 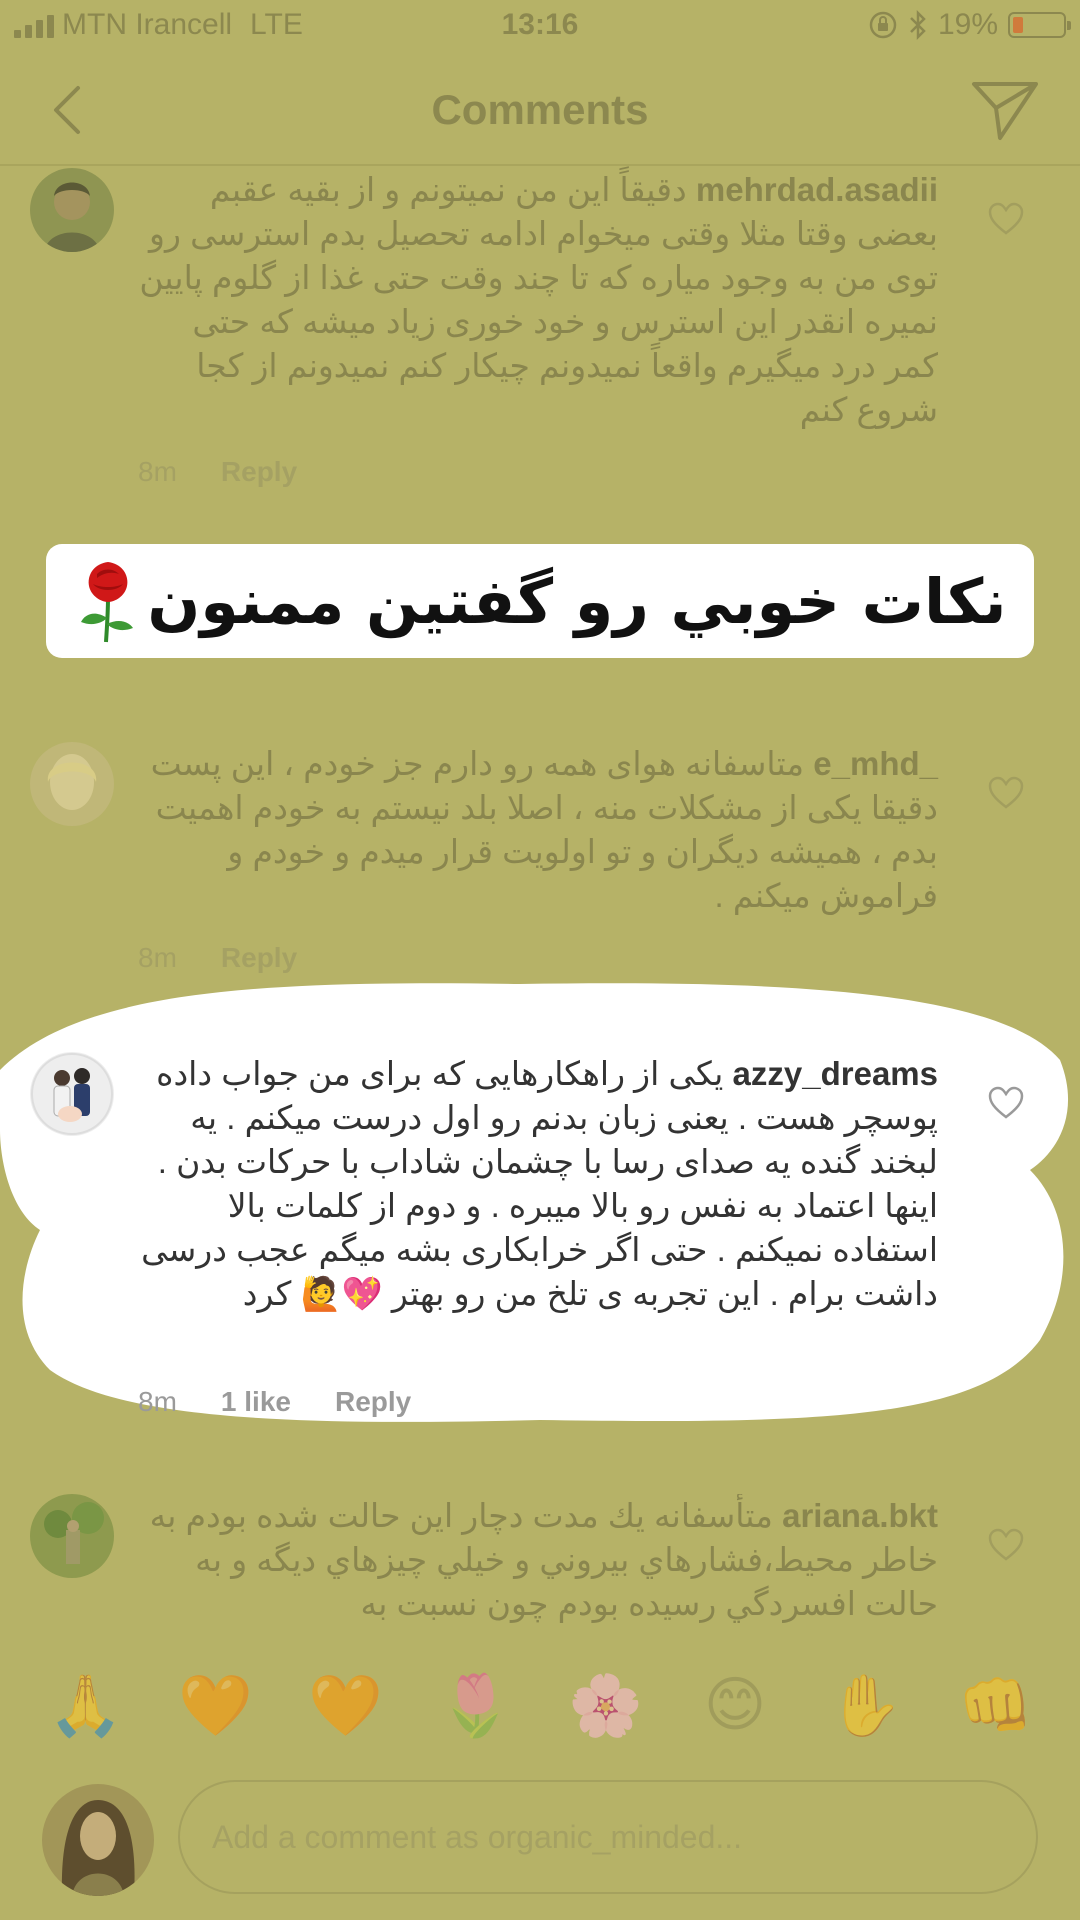 I want to click on emoji-reaction-bar: 🙏 🧡 🧡 🌷 🌸 😊 ✋ 👊, so click(x=540, y=1705).